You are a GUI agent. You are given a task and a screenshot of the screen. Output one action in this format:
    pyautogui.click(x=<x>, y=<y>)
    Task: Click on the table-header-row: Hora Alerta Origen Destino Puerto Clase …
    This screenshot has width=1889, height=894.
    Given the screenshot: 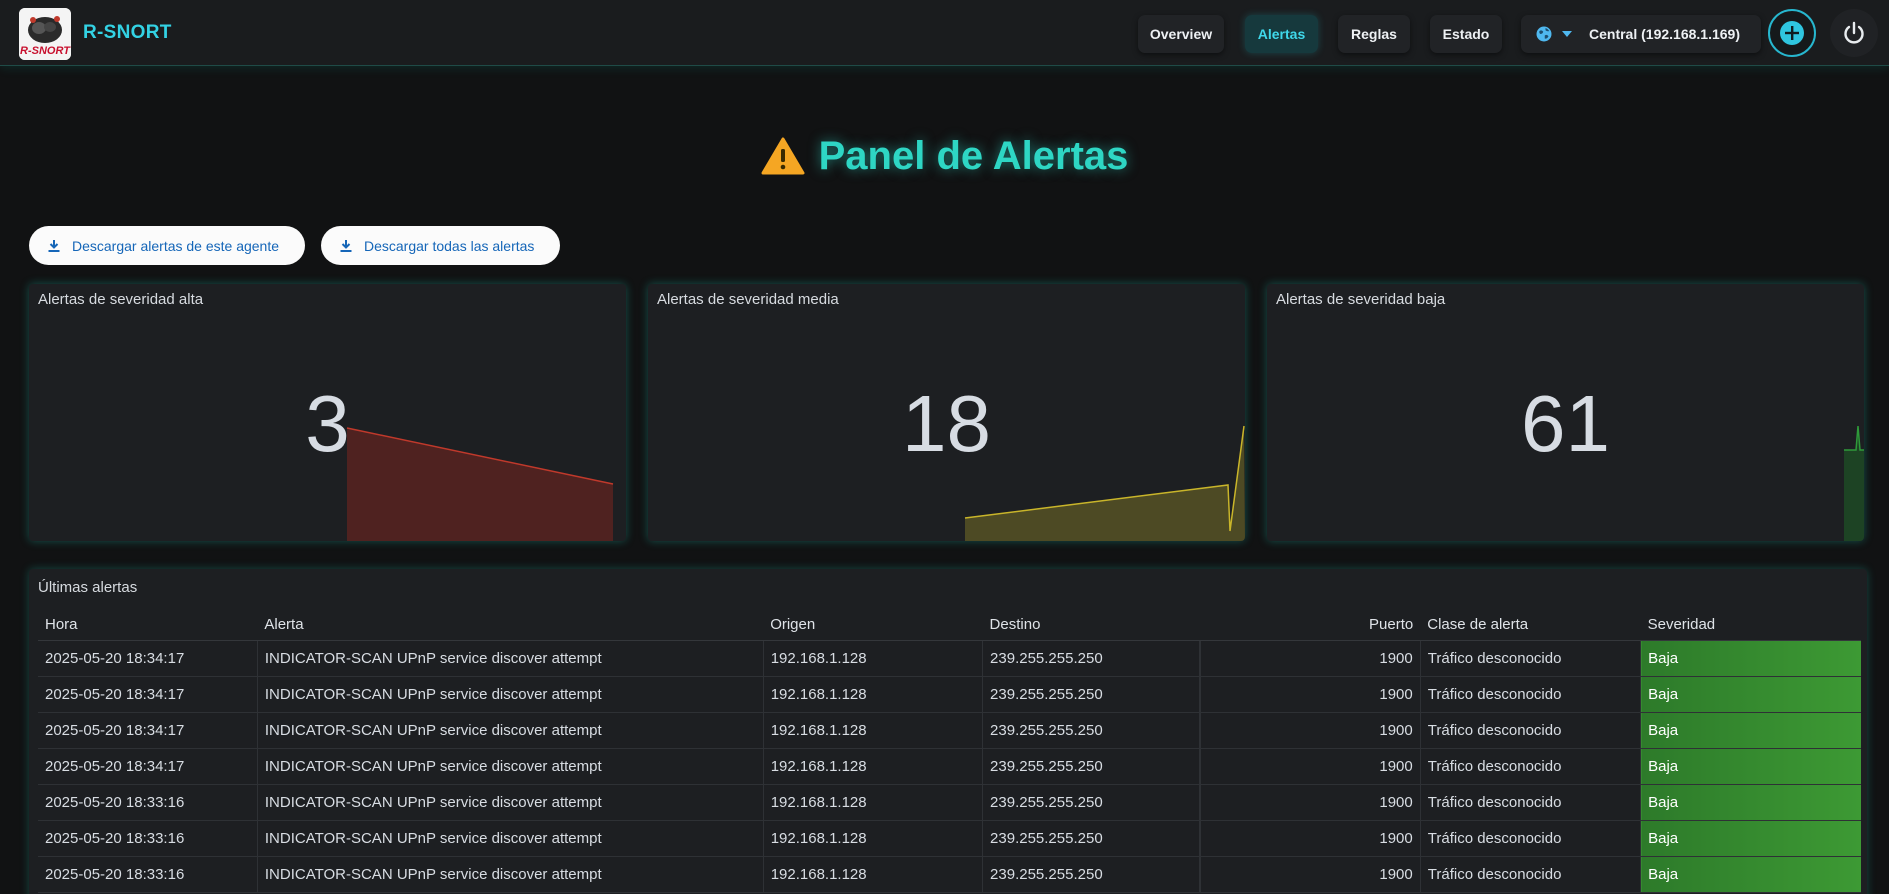 What is the action you would take?
    pyautogui.click(x=949, y=625)
    